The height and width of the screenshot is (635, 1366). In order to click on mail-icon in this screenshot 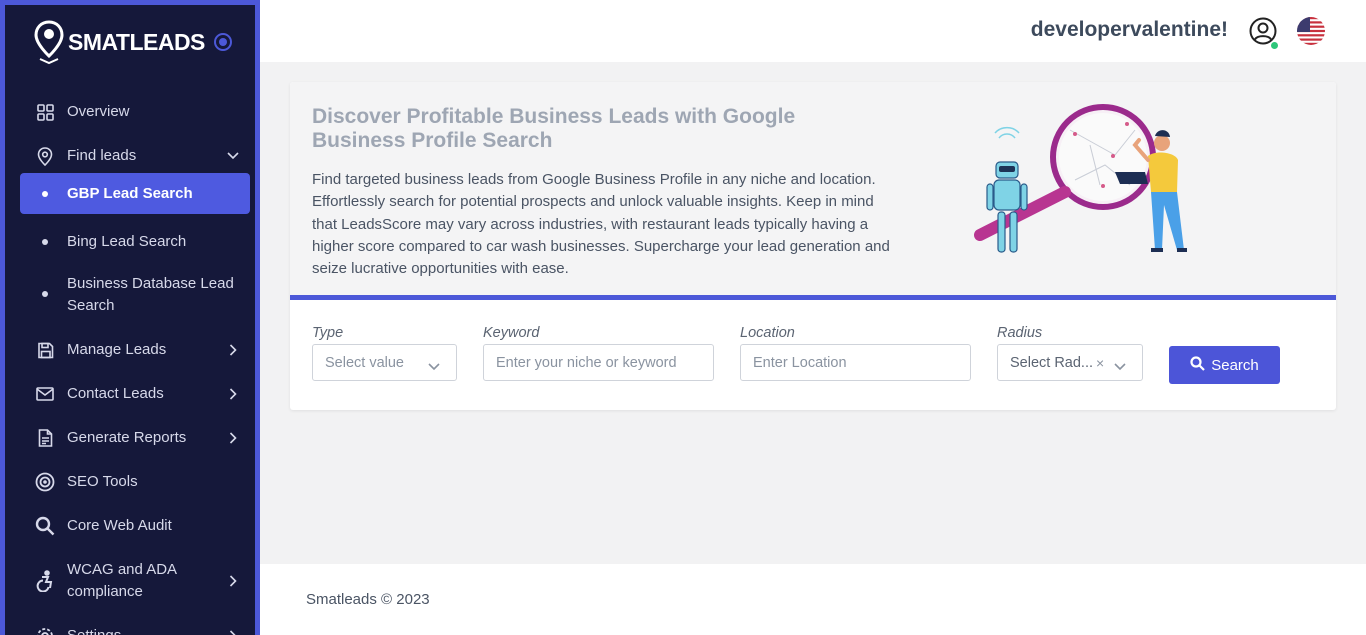, I will do `click(45, 394)`.